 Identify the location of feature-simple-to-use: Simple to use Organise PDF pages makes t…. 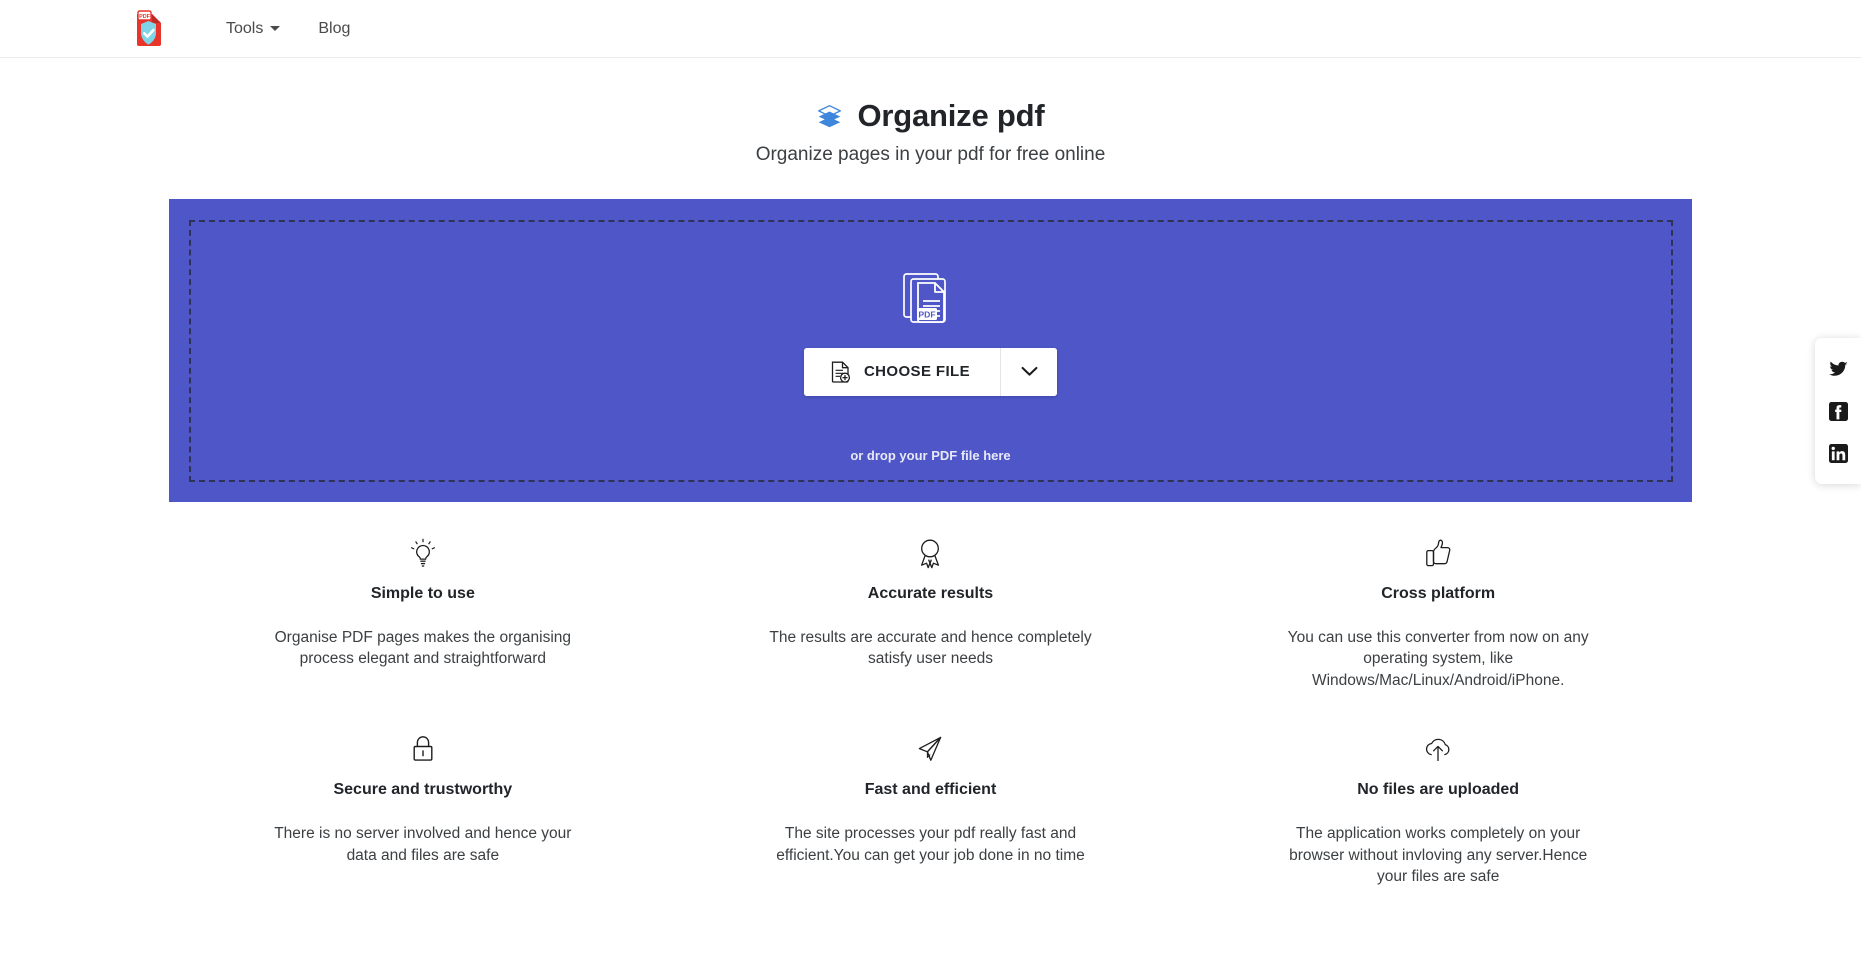
(423, 614).